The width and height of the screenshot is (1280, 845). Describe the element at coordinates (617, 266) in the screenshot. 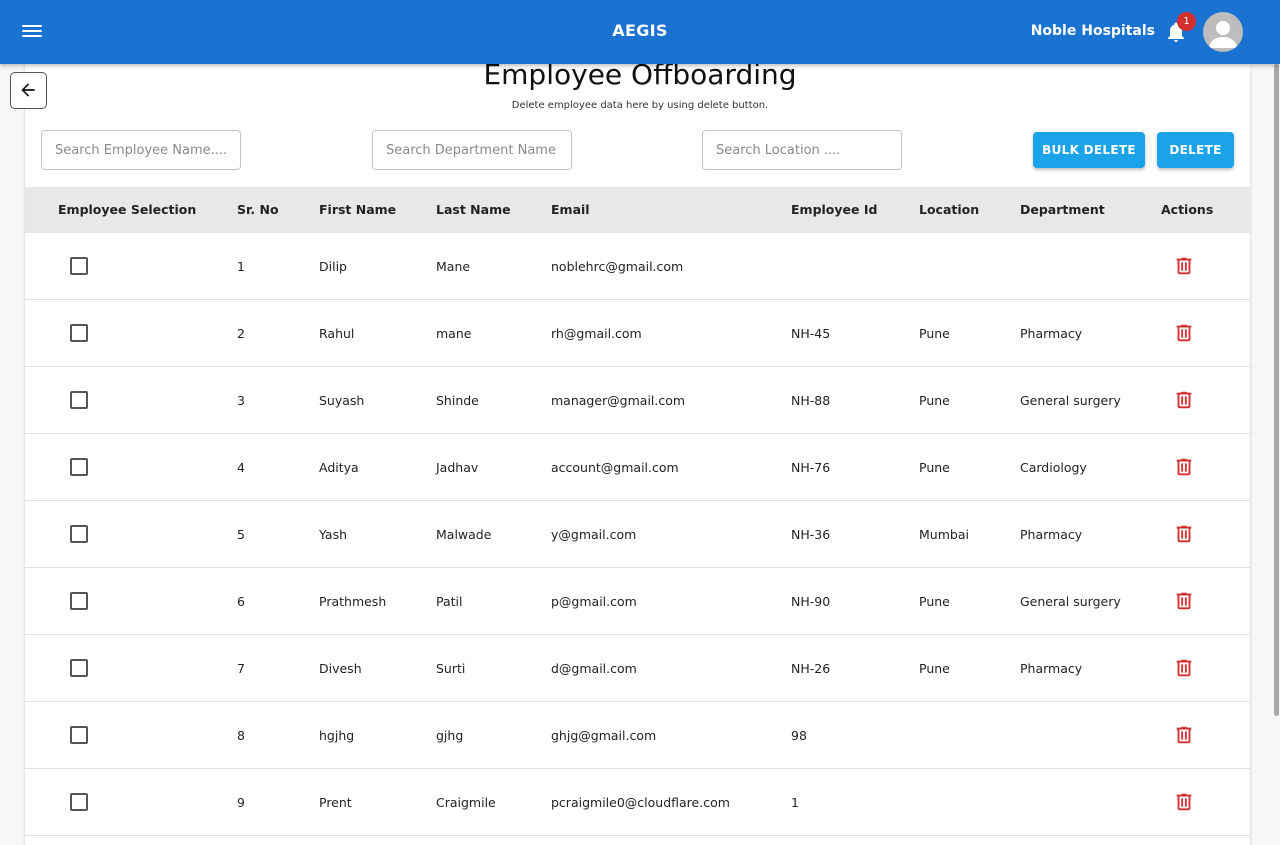

I see `email-cell: noblehrc@gmail.com` at that location.